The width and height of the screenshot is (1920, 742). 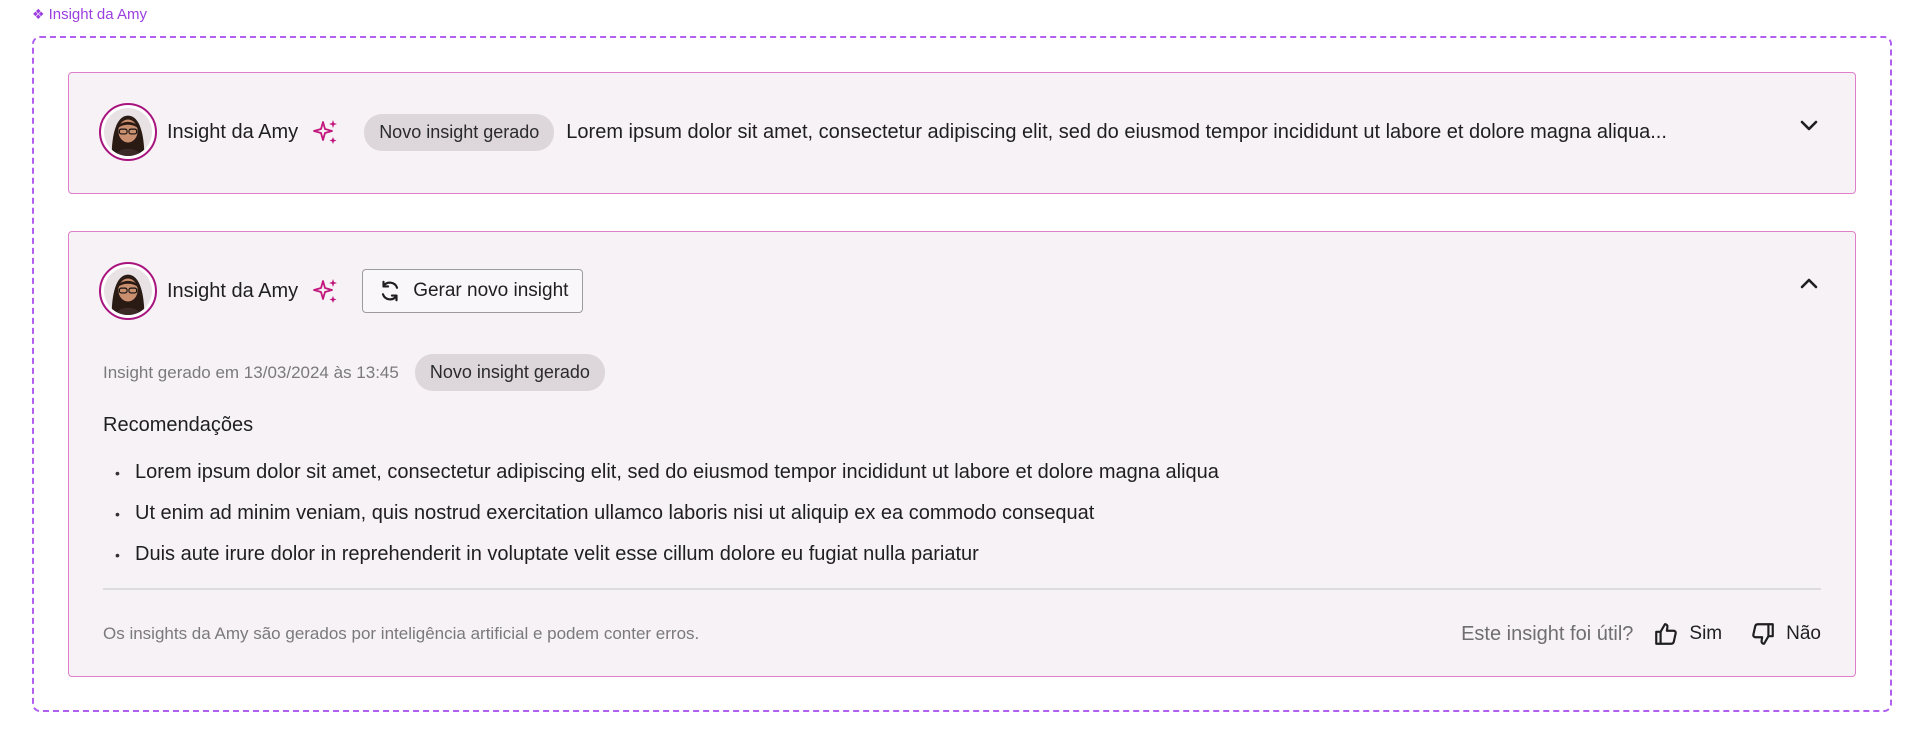 I want to click on thumbs-up-icon, so click(x=1666, y=634).